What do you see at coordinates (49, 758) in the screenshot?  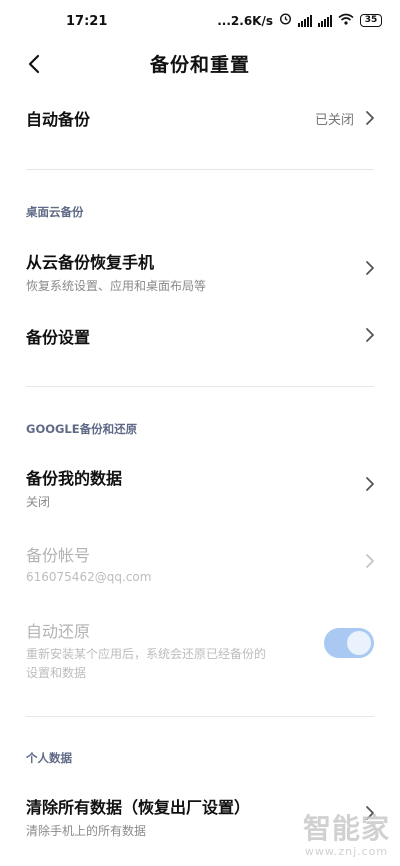 I see `section-label-personal: 个人数据` at bounding box center [49, 758].